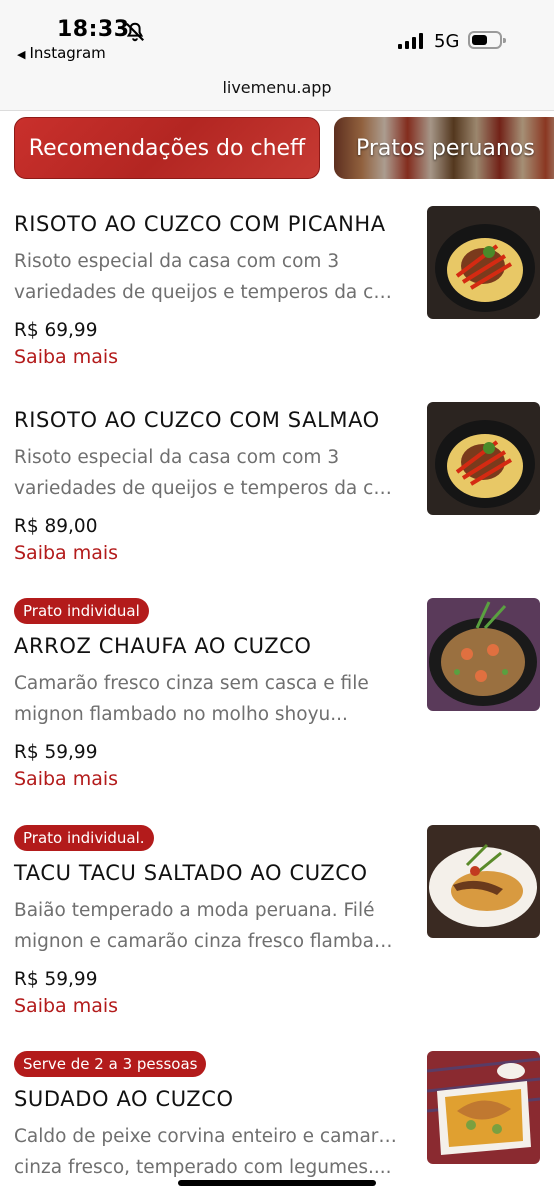 The image size is (554, 1200). What do you see at coordinates (110, 1064) in the screenshot?
I see `item-badge: Serve de 2 a 3 pessoas` at bounding box center [110, 1064].